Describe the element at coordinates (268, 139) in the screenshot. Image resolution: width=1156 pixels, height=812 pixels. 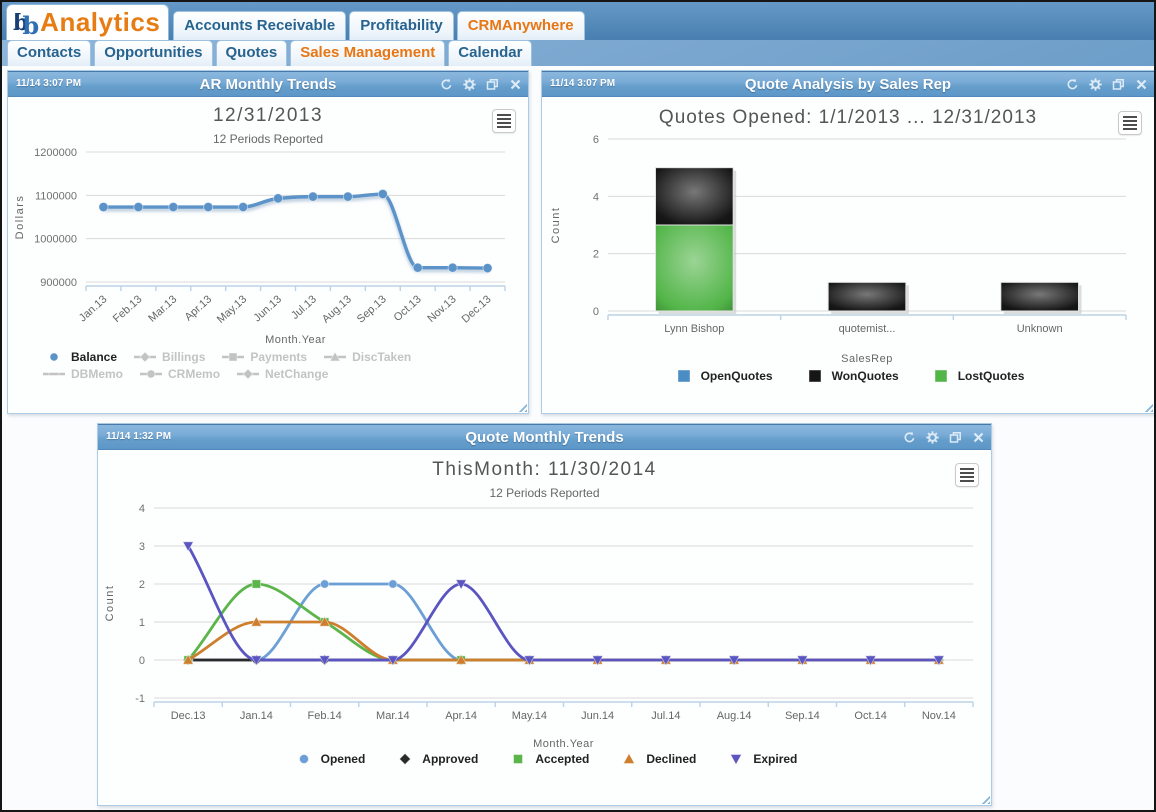
I see `chart-subtitle: 12 Periods Reported` at that location.